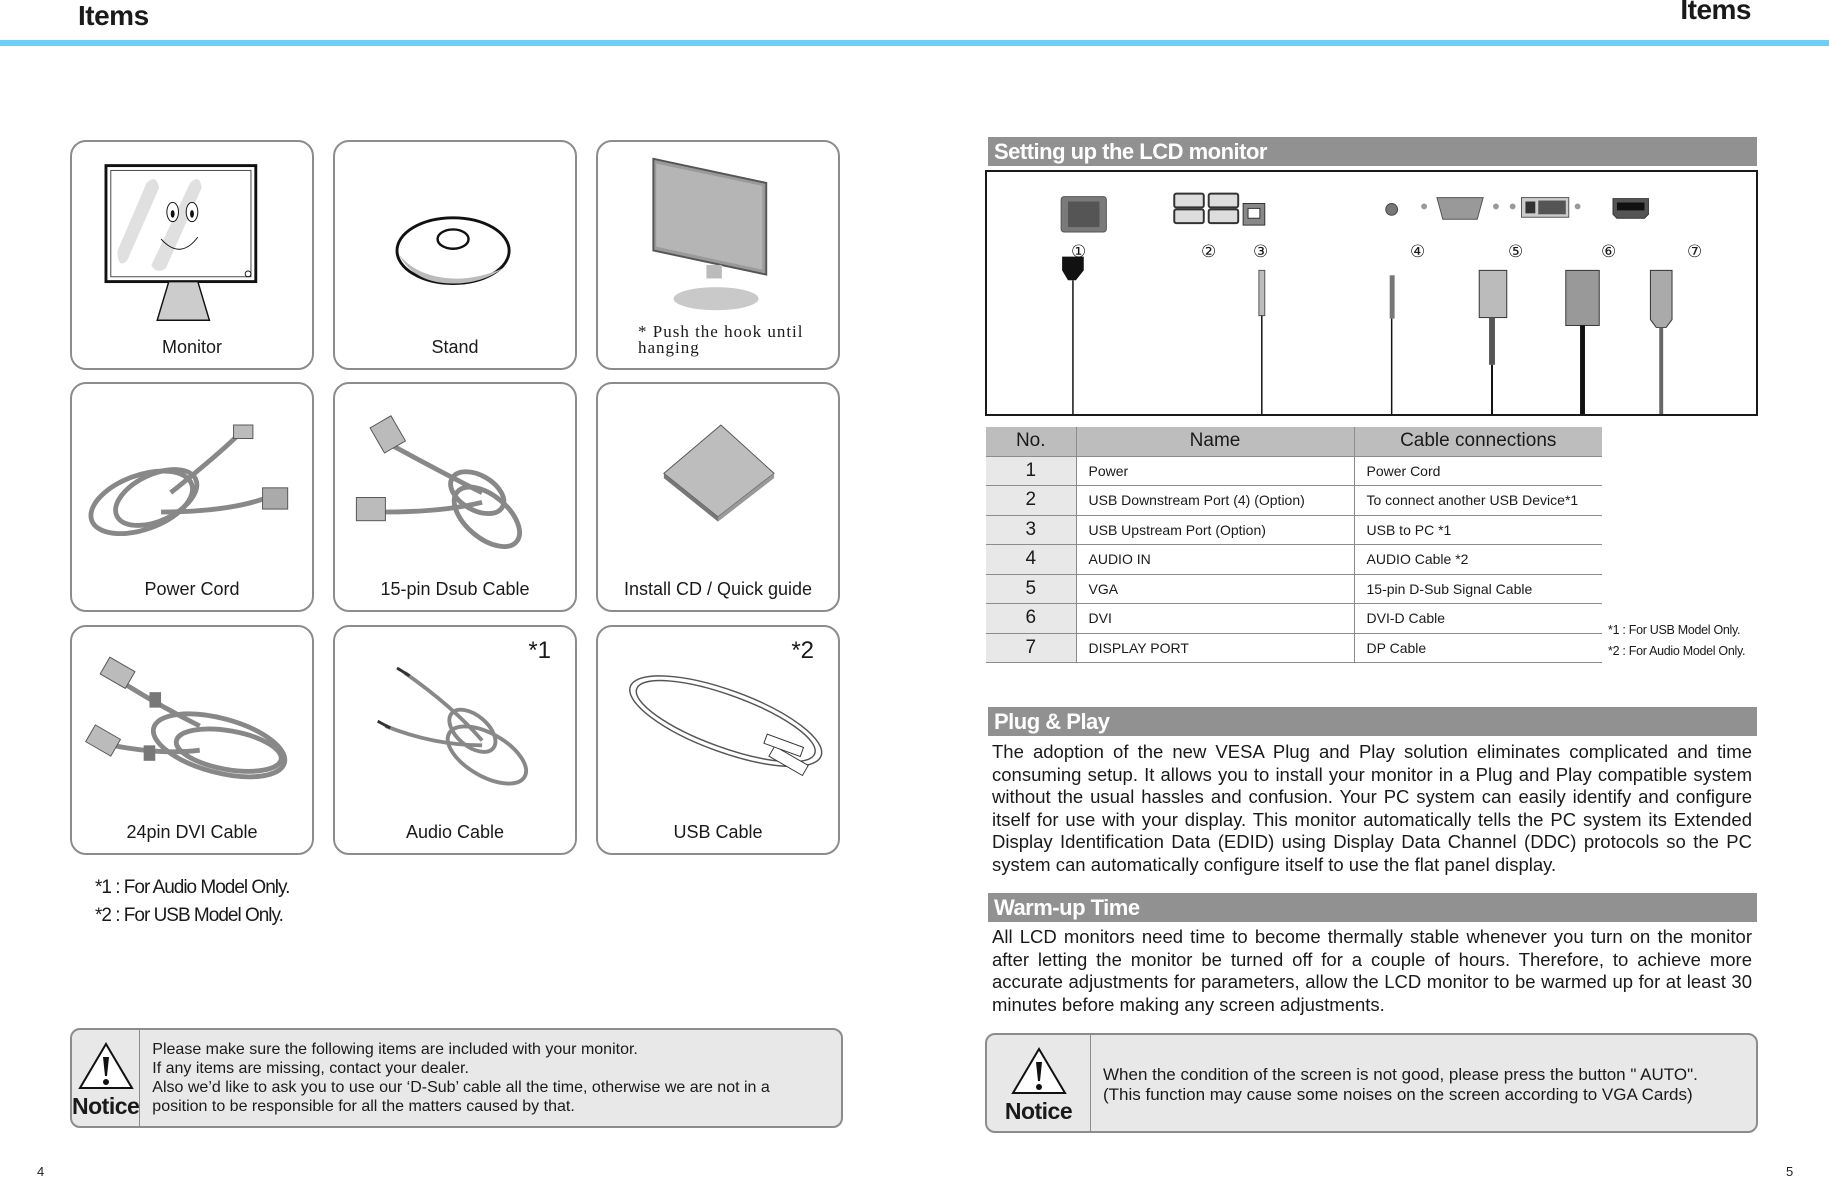 The height and width of the screenshot is (1178, 1829). I want to click on usb-upstream-port-icon, so click(1254, 214).